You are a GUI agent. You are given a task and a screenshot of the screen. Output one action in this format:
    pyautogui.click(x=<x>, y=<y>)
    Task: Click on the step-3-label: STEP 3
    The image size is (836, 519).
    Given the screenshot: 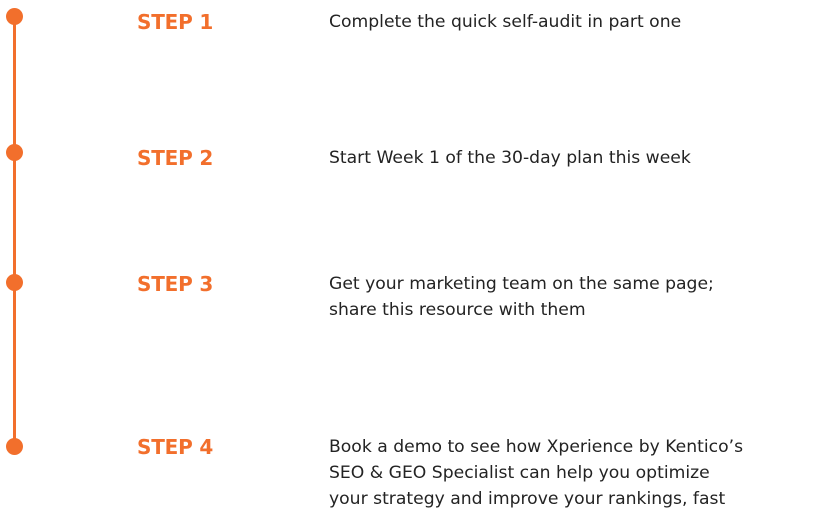 What is the action you would take?
    pyautogui.click(x=175, y=284)
    